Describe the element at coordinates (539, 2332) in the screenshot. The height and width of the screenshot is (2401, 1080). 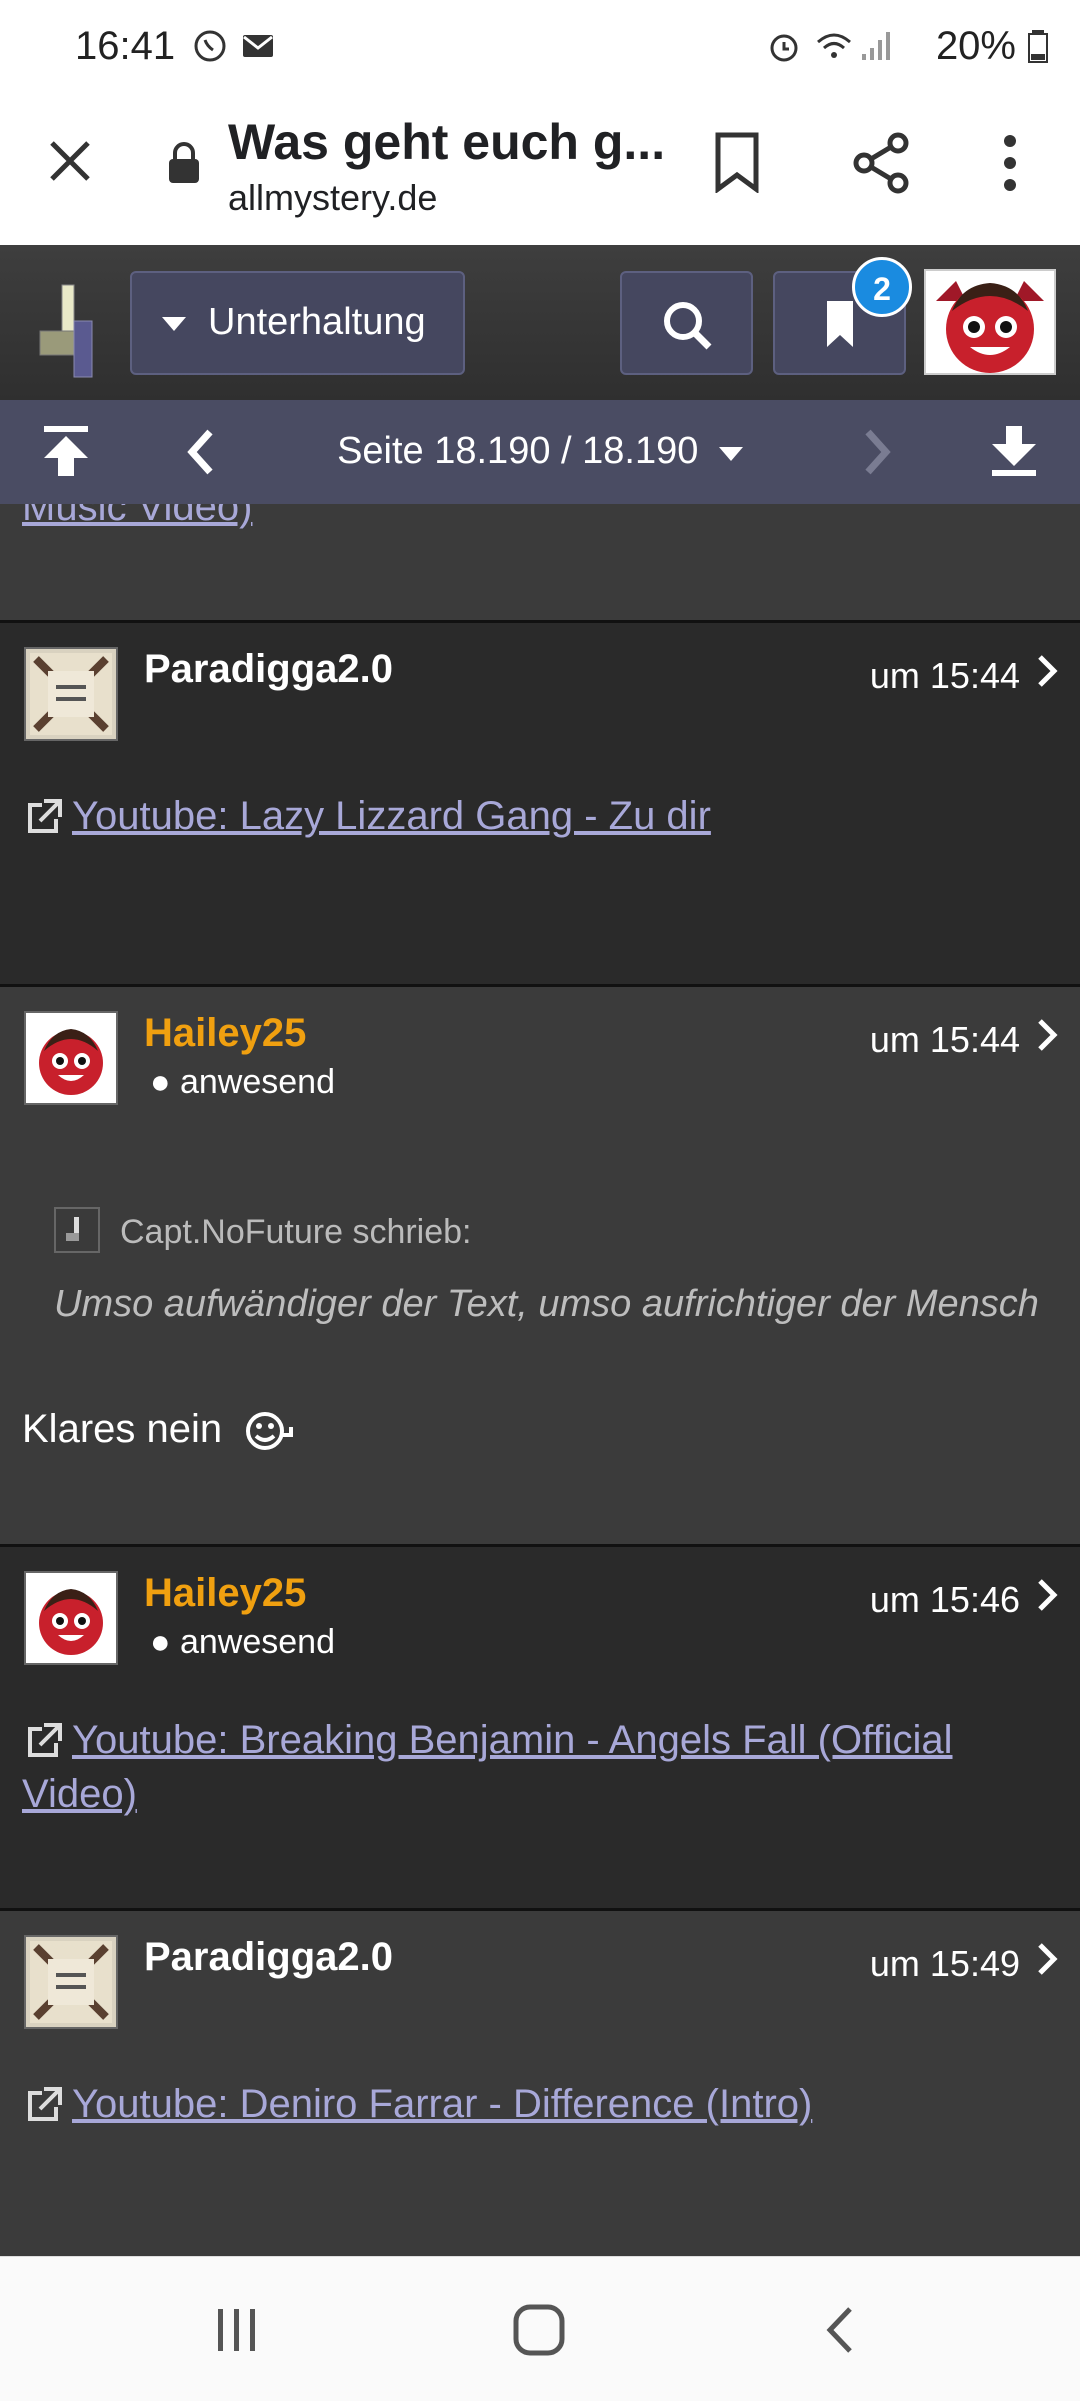
I see `home-icon` at that location.